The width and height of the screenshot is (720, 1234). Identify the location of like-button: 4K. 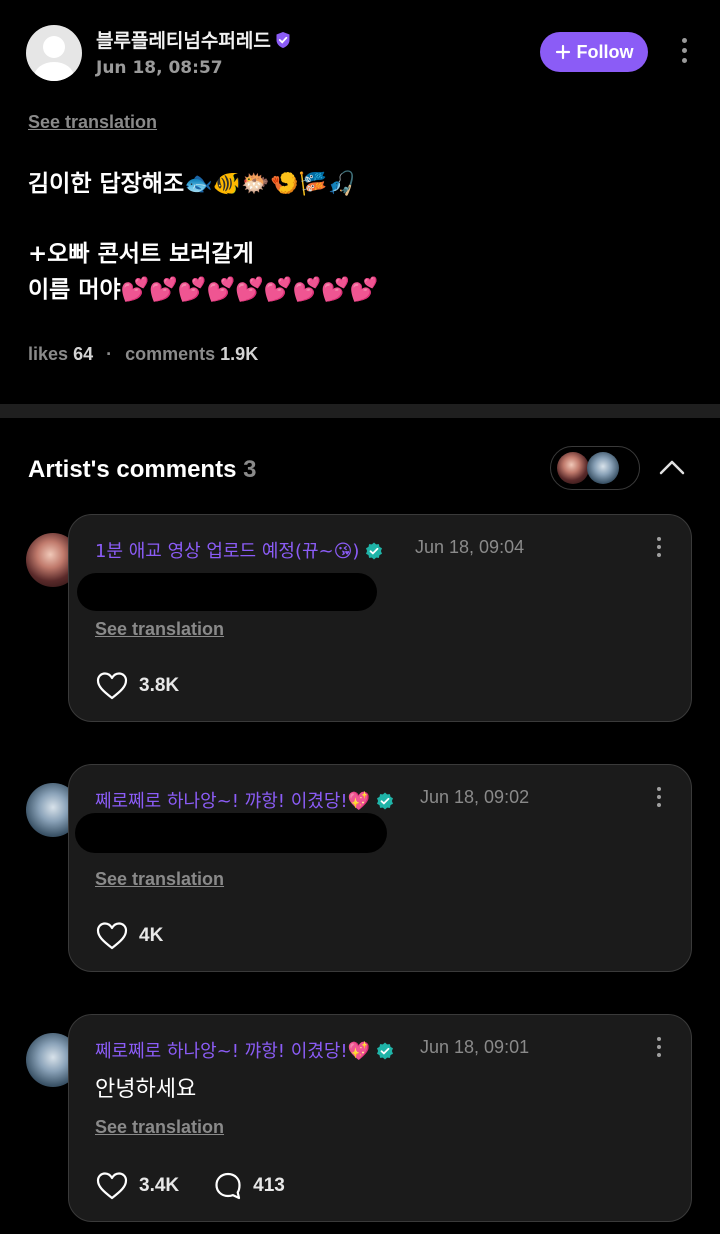
(129, 936).